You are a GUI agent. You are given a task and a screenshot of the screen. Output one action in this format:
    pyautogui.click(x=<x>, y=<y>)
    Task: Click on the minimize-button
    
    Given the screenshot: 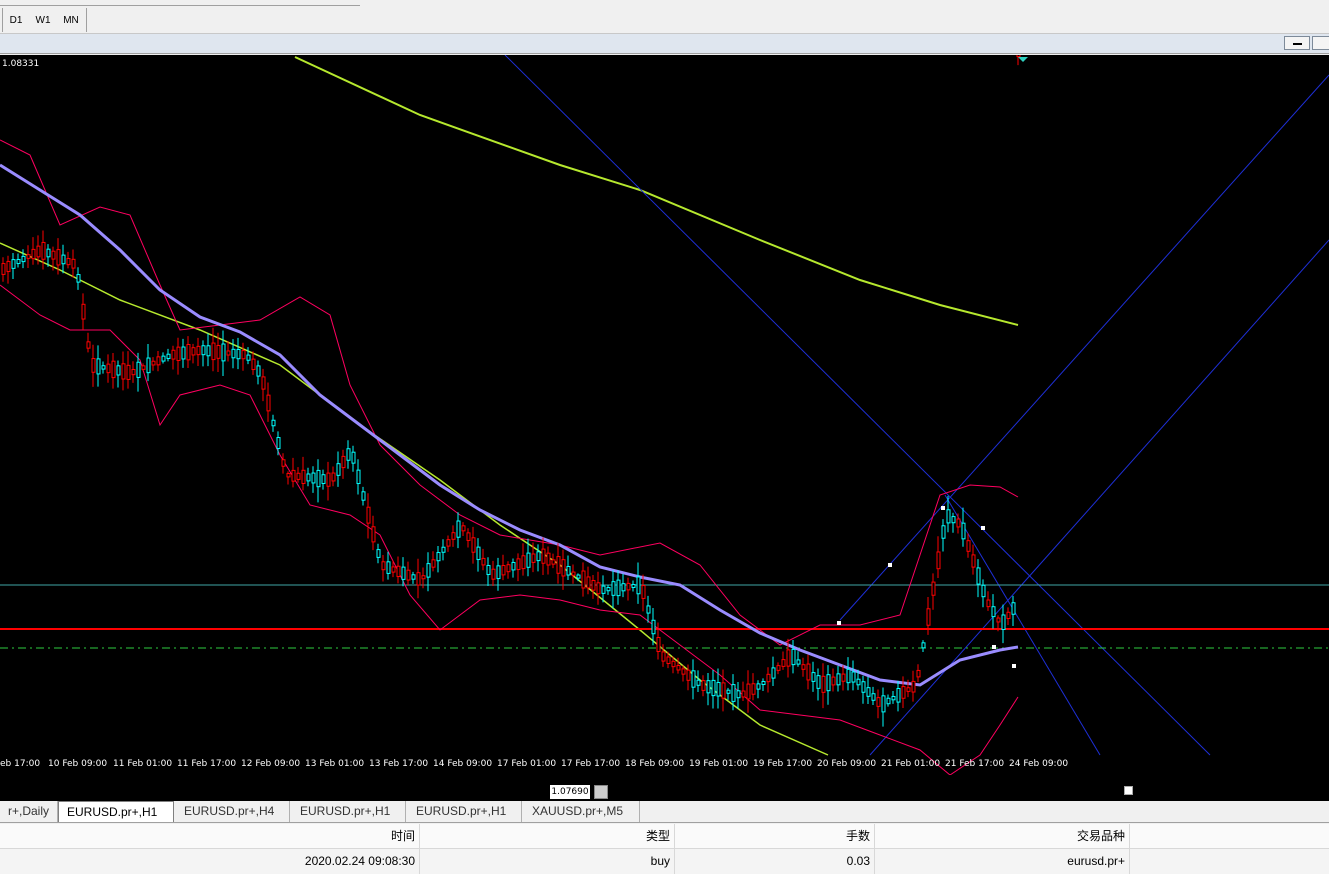 What is the action you would take?
    pyautogui.click(x=1297, y=43)
    